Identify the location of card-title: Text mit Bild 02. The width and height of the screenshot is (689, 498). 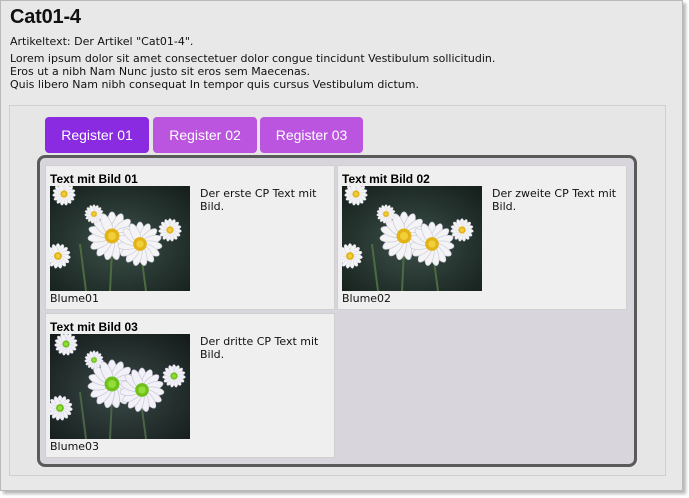
(386, 179).